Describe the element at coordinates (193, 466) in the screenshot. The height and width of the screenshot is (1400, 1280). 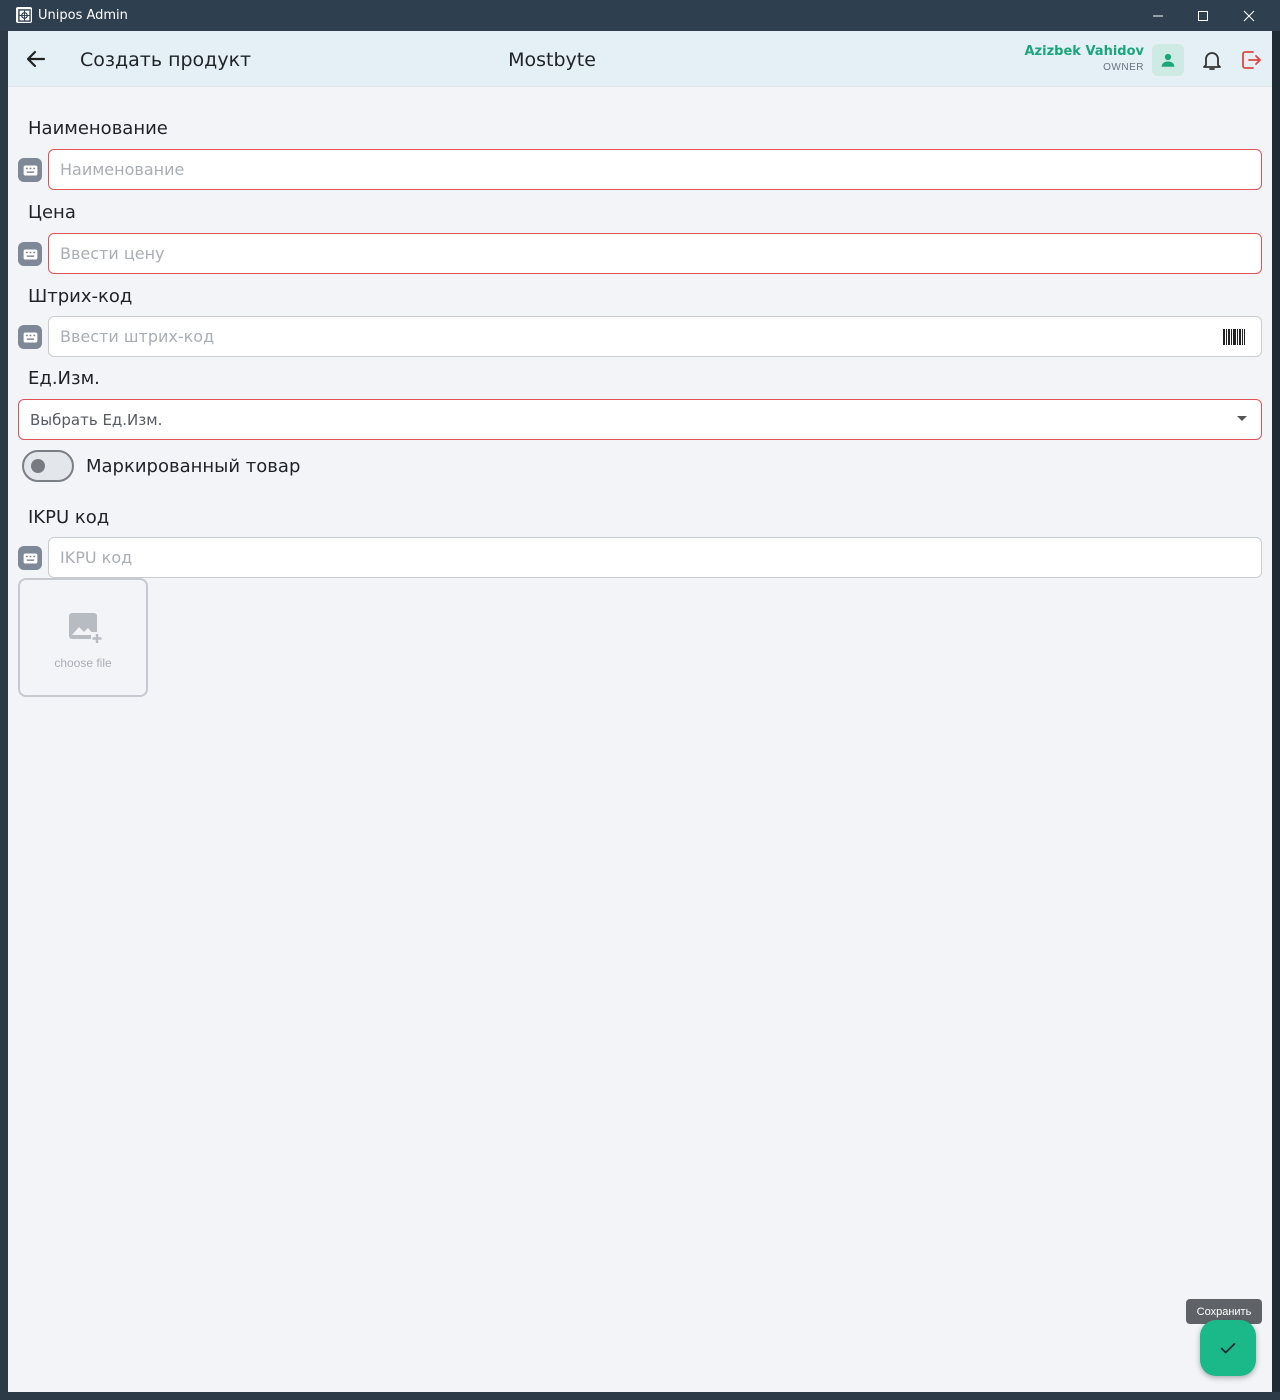
I see `marked-product-label: Маркированный товар` at that location.